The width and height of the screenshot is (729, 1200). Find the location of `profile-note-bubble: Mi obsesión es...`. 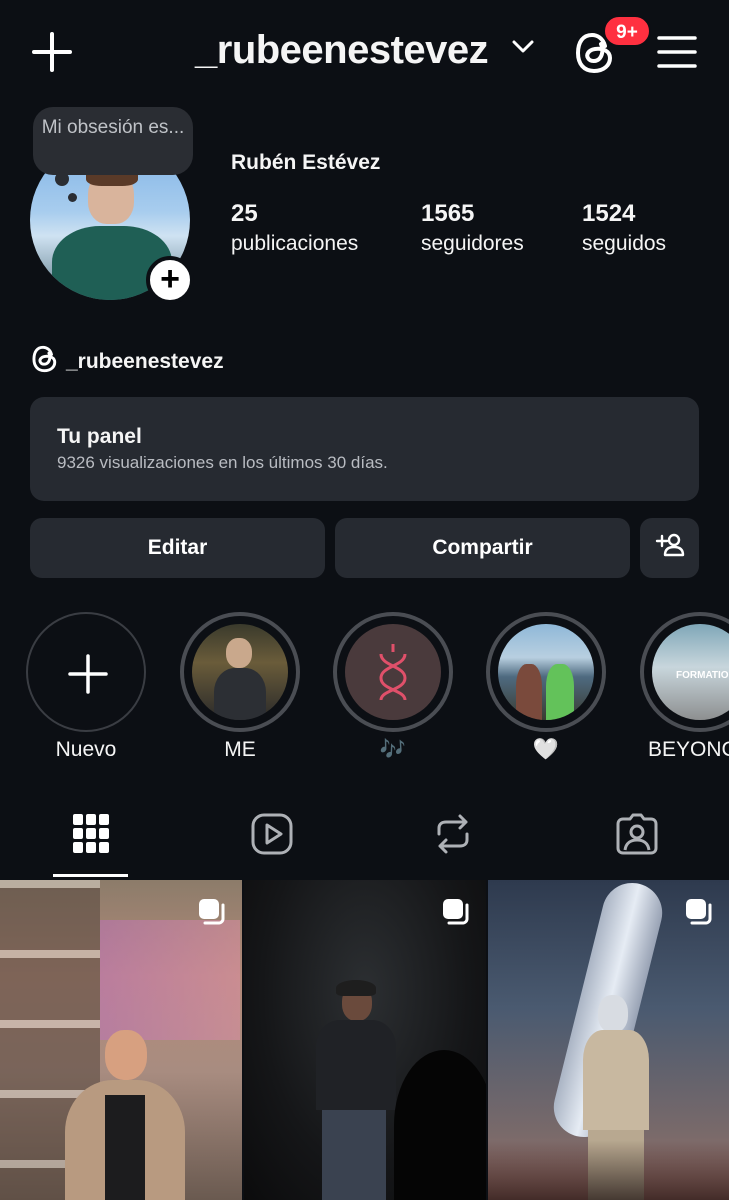

profile-note-bubble: Mi obsesión es... is located at coordinates (113, 141).